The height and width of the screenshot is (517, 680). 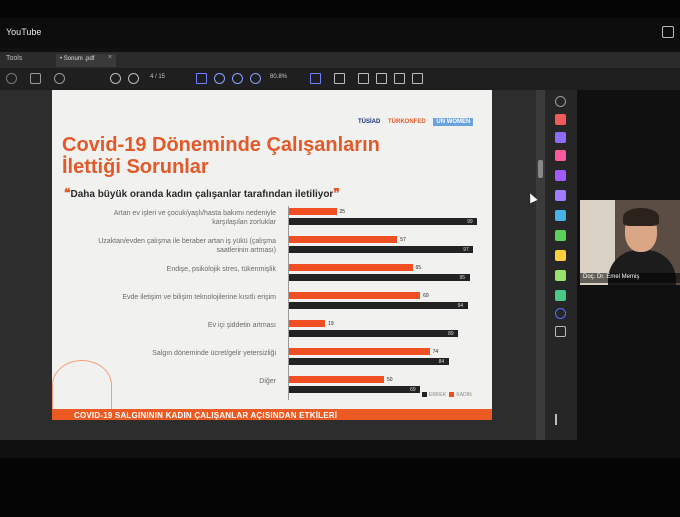 What do you see at coordinates (340, 487) in the screenshot?
I see `bottom-bezel` at bounding box center [340, 487].